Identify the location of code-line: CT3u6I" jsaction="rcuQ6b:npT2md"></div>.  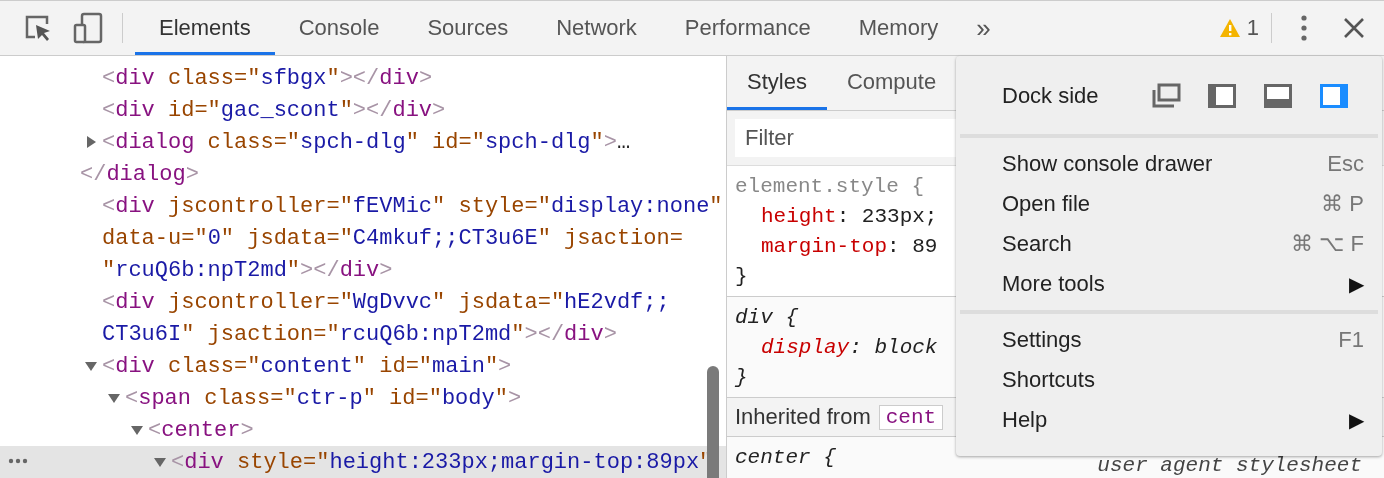
(359, 334).